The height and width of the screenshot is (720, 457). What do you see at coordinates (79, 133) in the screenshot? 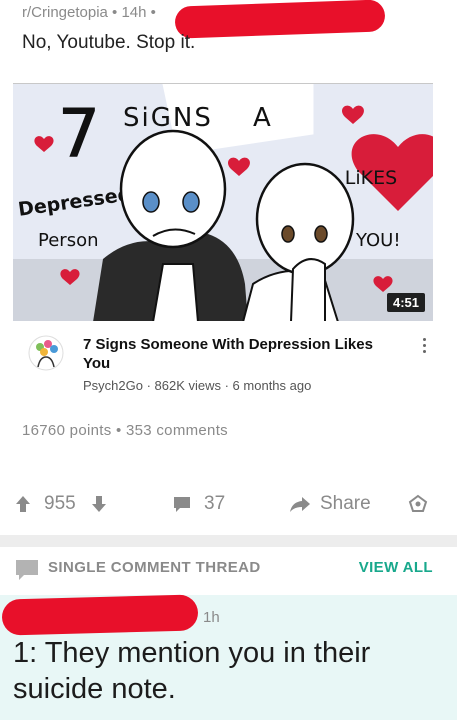
I see `thumb-text-seven: 7` at bounding box center [79, 133].